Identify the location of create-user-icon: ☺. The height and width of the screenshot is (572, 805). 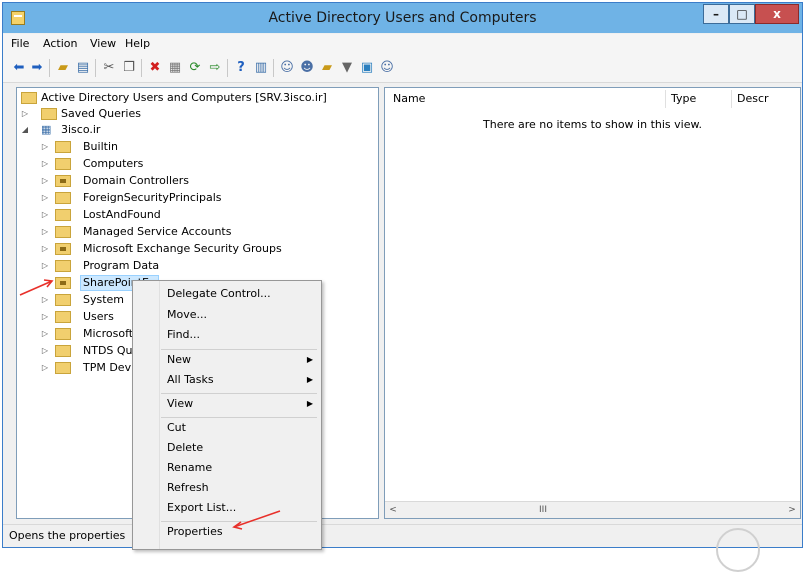
(287, 68).